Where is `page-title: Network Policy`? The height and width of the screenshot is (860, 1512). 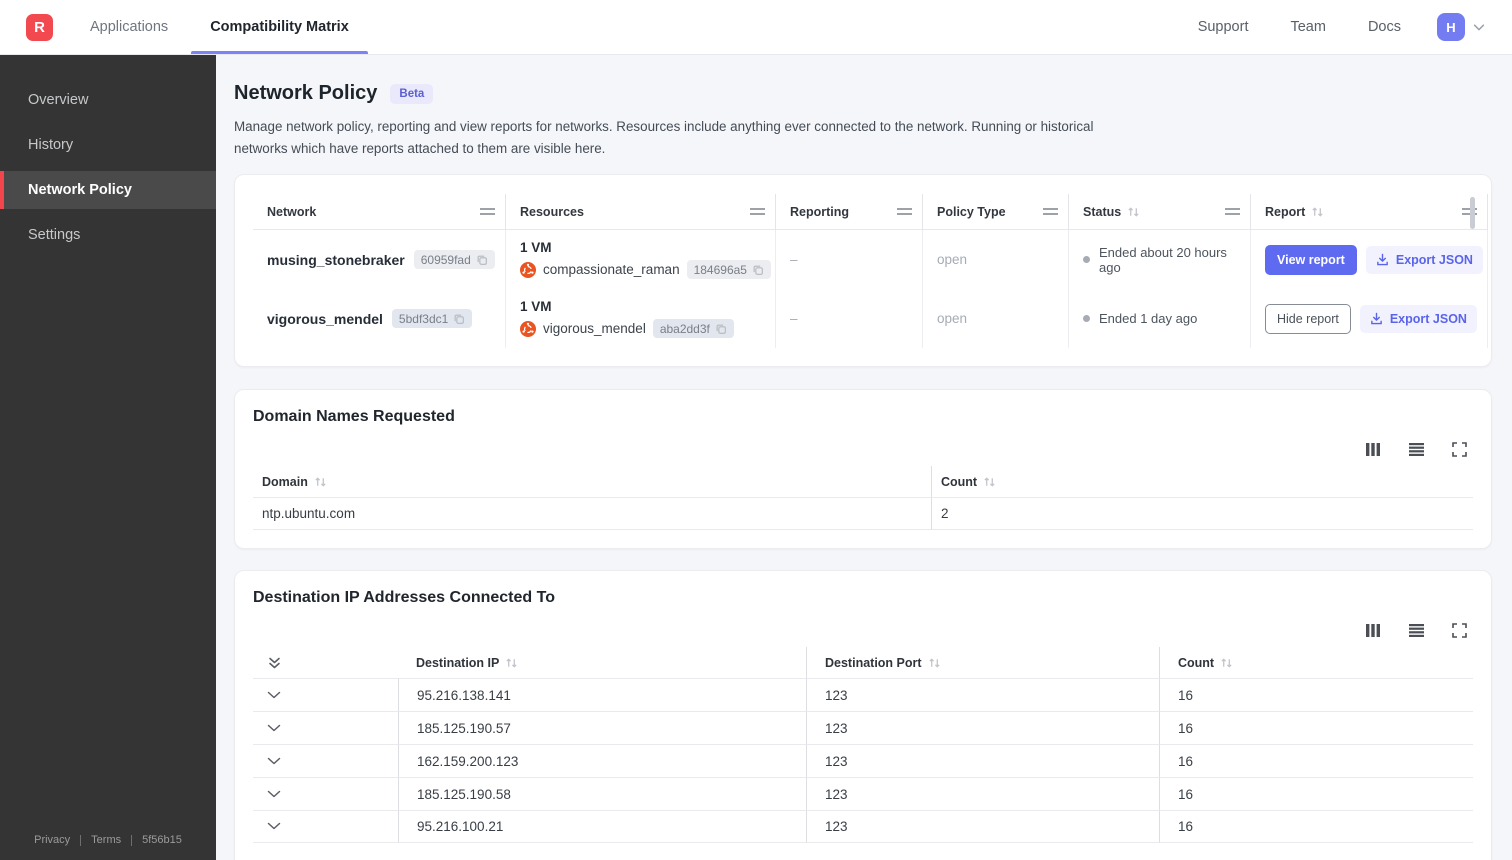 page-title: Network Policy is located at coordinates (306, 93).